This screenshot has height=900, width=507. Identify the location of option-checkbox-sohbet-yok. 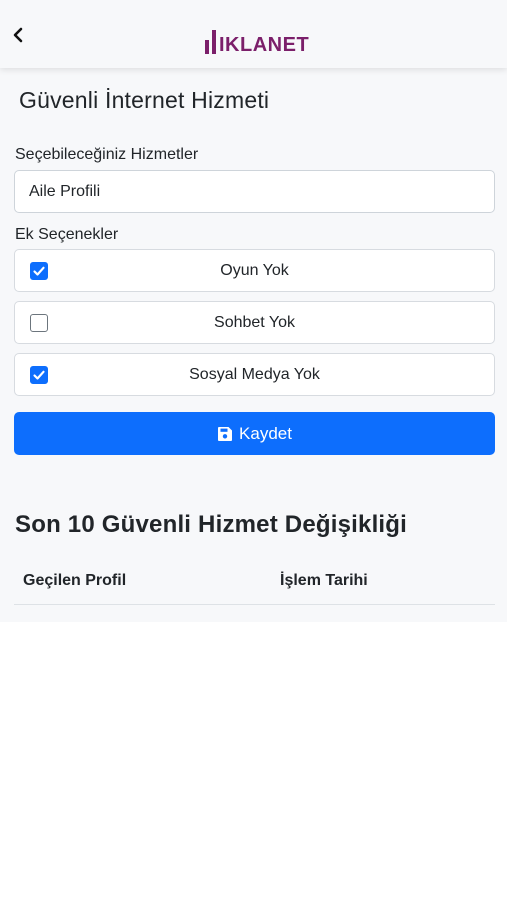
(39, 323).